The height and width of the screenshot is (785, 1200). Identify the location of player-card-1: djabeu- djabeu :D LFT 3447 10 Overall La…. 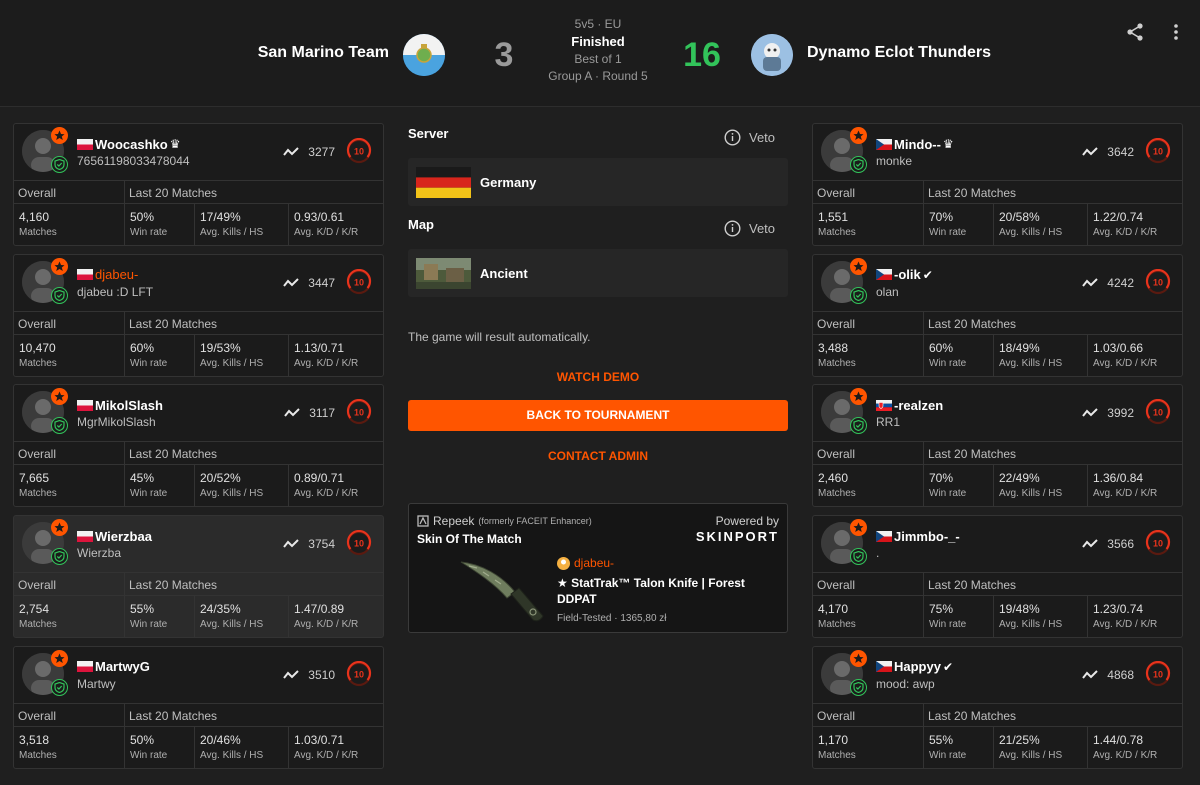
(198, 315).